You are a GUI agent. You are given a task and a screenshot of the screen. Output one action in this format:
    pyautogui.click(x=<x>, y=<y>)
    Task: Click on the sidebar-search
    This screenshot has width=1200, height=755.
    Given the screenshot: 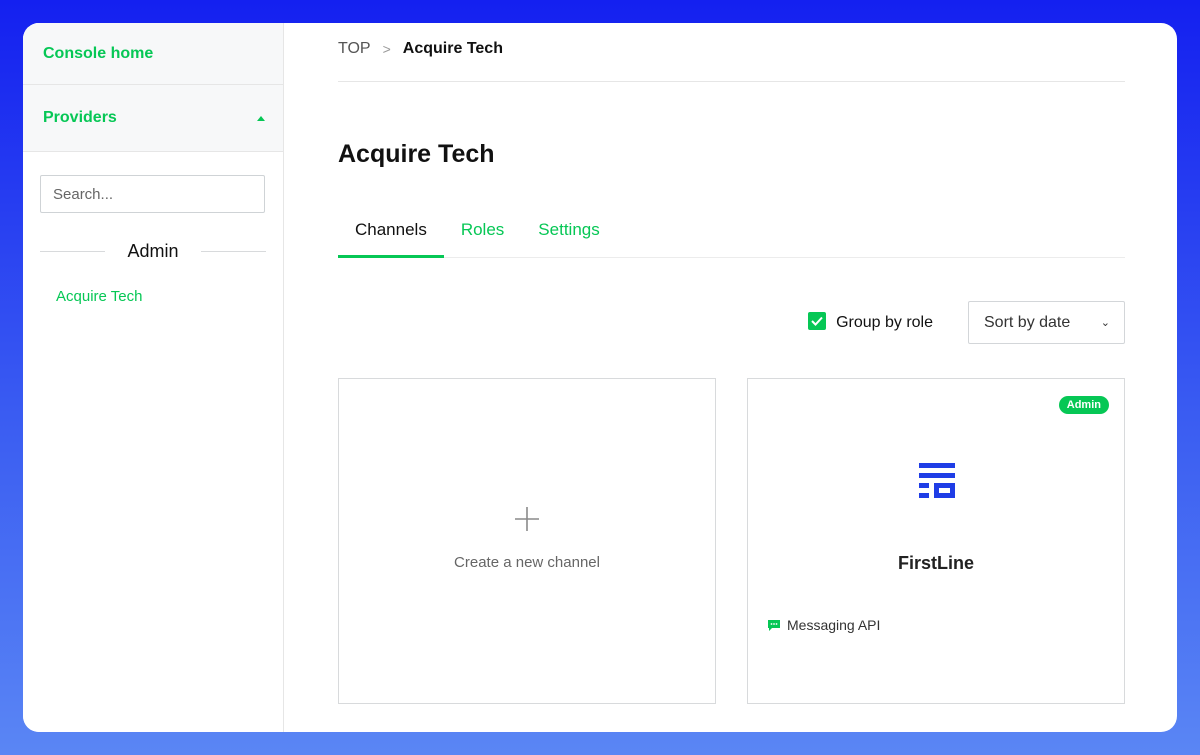 What is the action you would take?
    pyautogui.click(x=153, y=182)
    